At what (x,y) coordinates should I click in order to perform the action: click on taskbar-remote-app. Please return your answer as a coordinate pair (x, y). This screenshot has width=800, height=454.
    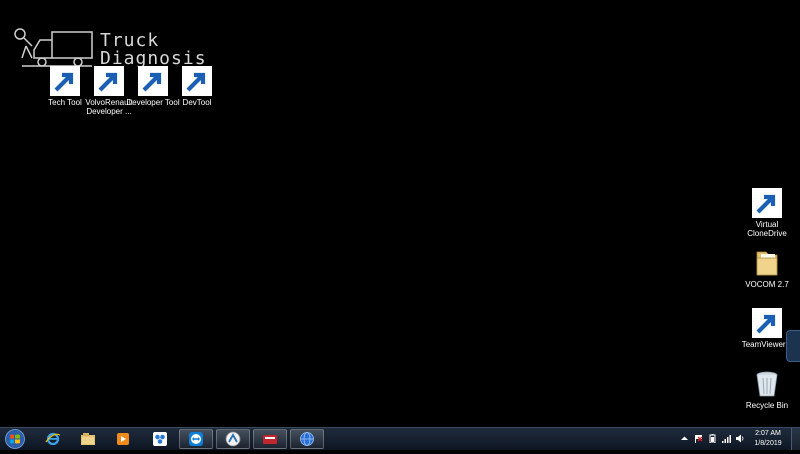
    Looking at the image, I should click on (307, 439).